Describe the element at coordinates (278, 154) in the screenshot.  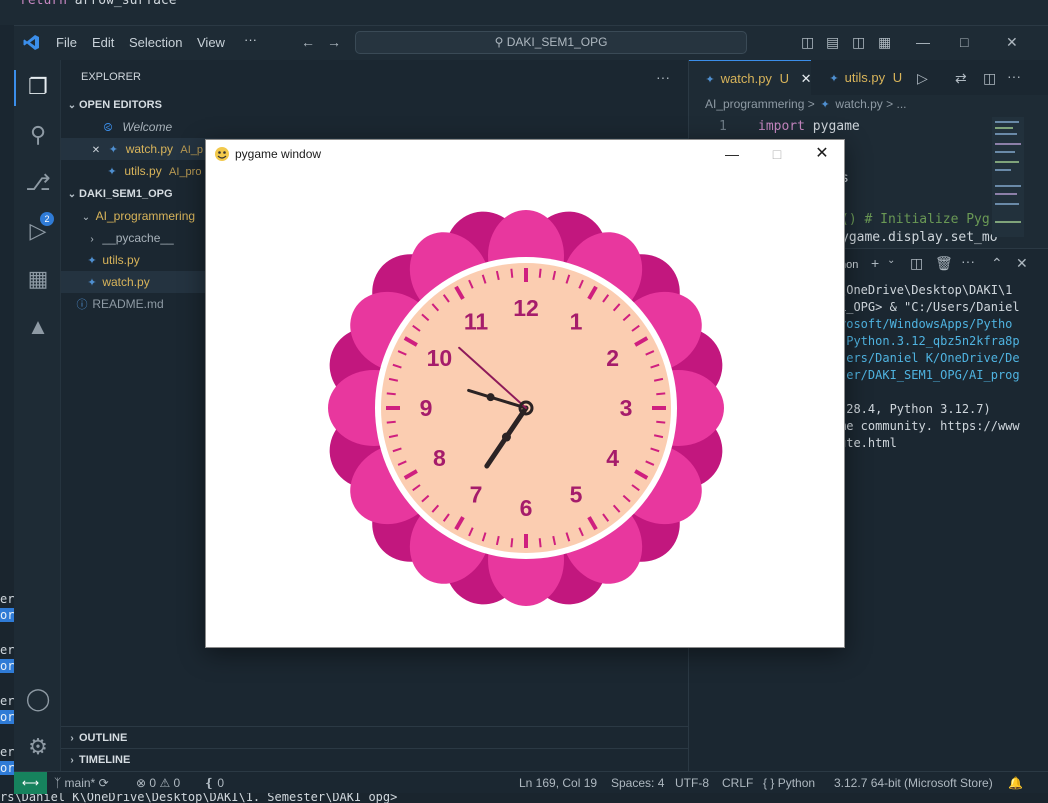
I see `pygame-window-title: pygame window` at that location.